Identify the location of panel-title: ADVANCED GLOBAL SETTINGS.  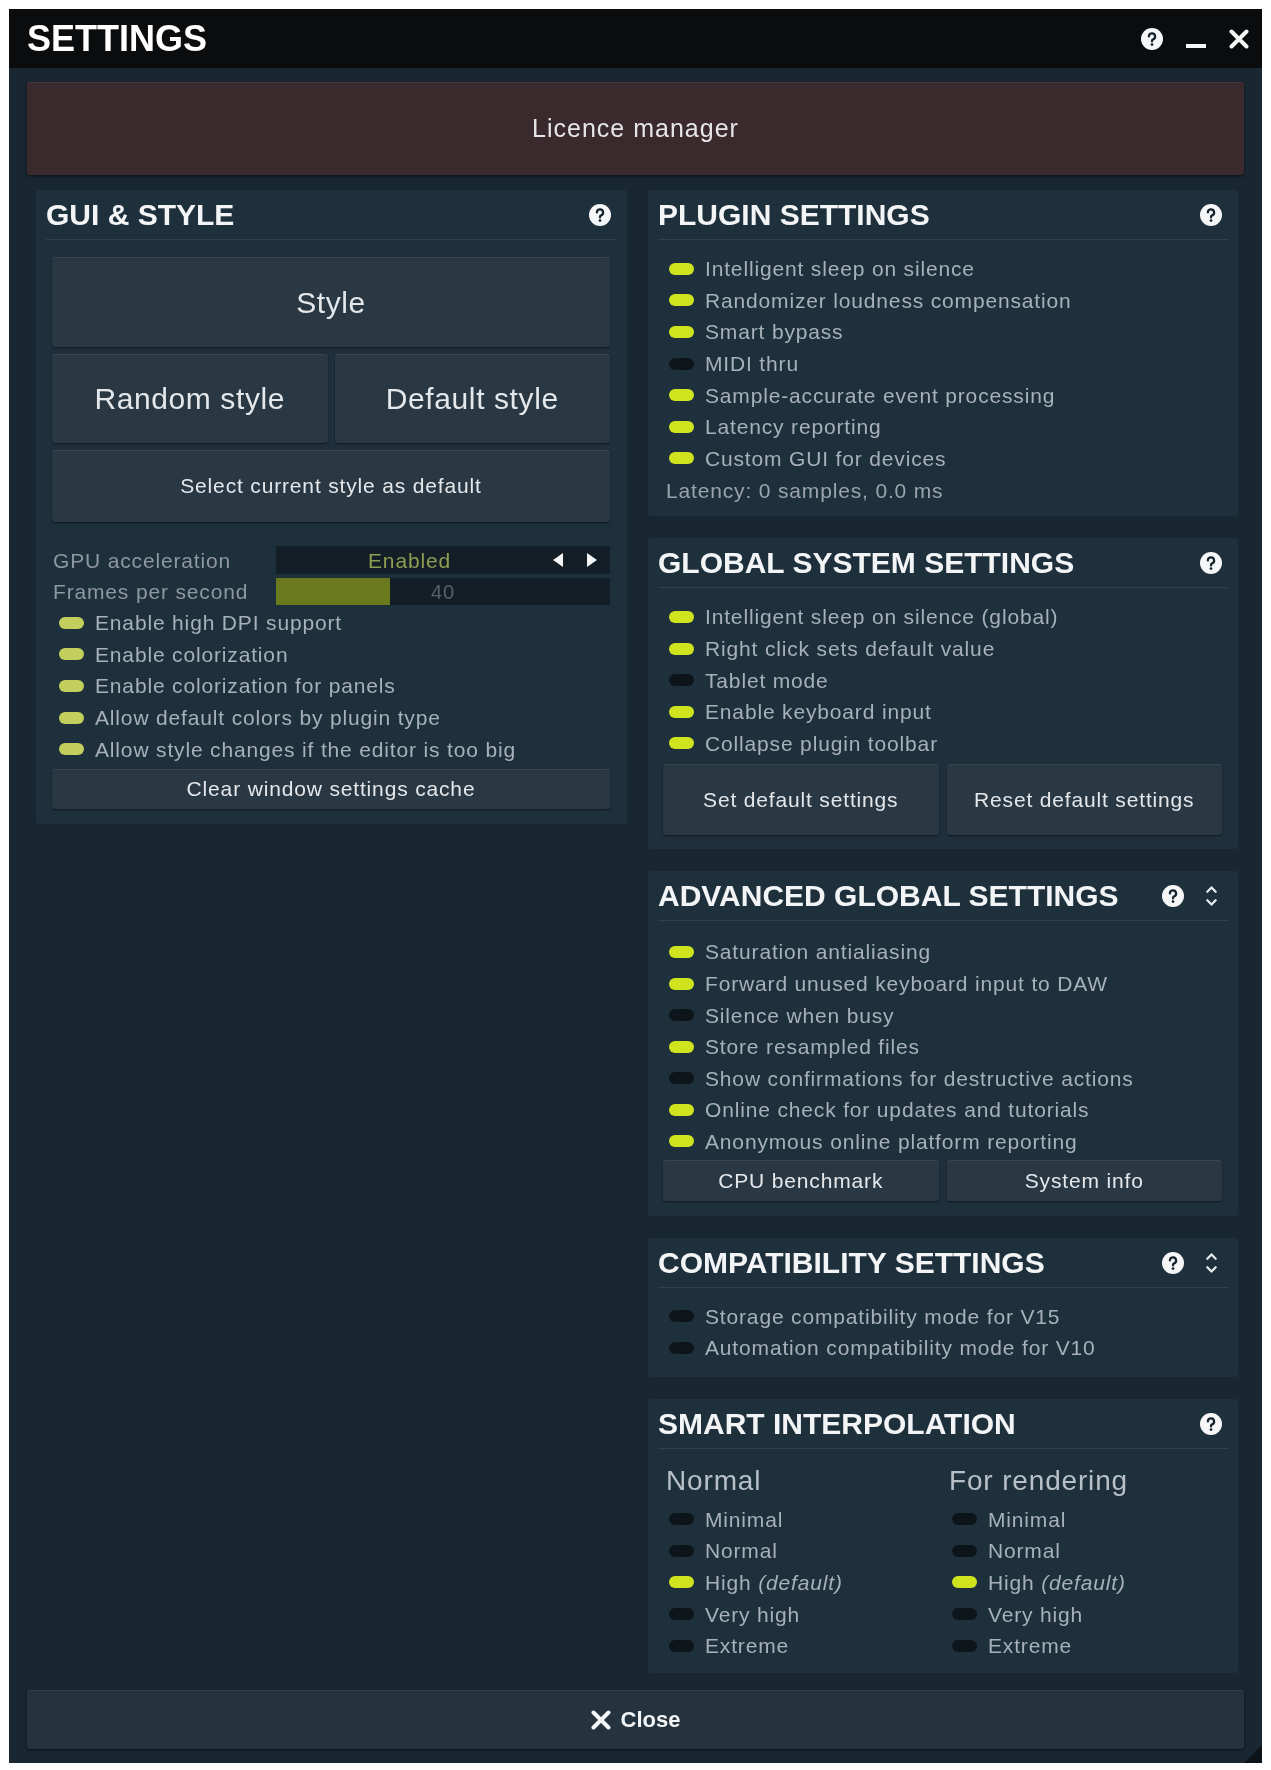
(889, 895).